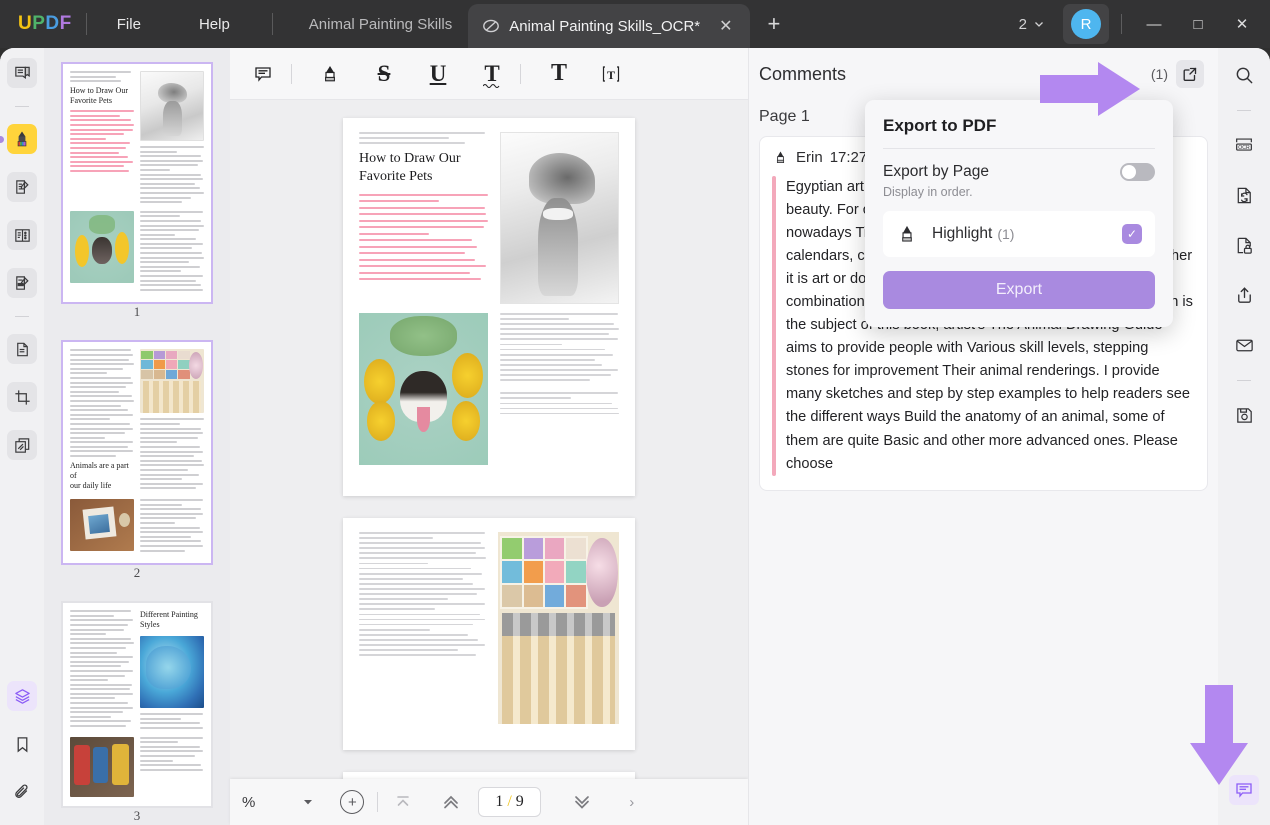 The height and width of the screenshot is (825, 1270). I want to click on maximize-button: □, so click(1198, 24).